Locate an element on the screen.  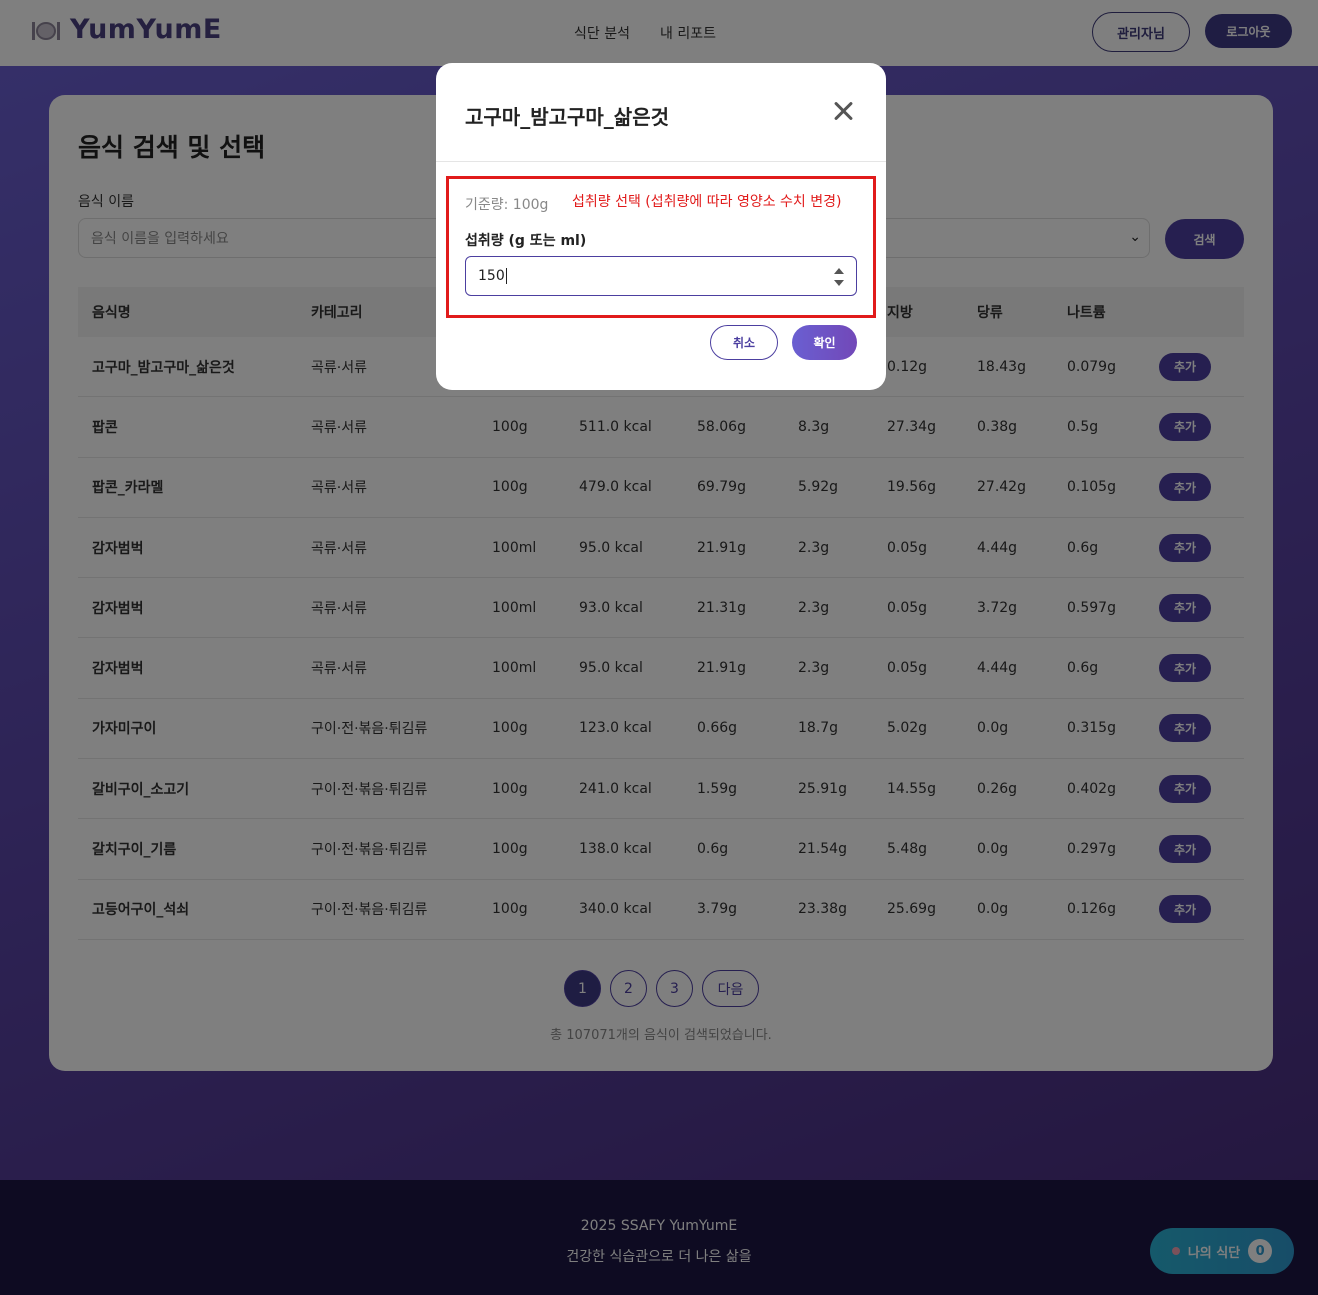
amount-label: 섭취량 (g 또는 ml) is located at coordinates (526, 241).